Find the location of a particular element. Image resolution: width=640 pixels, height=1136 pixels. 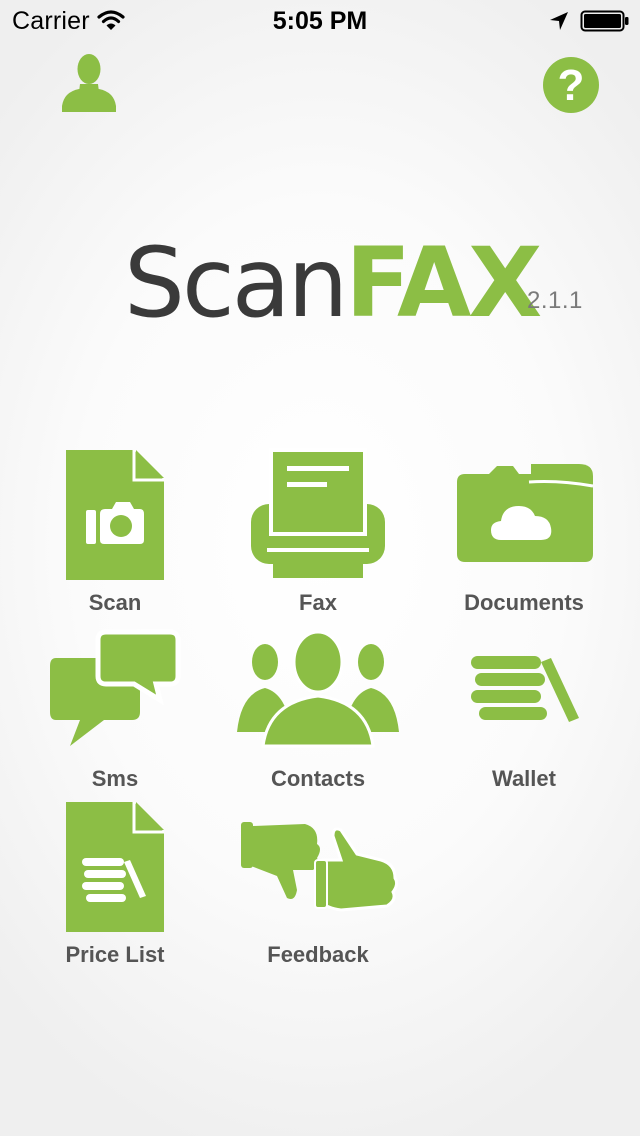

logo-fax-text: FAX is located at coordinates (443, 283).